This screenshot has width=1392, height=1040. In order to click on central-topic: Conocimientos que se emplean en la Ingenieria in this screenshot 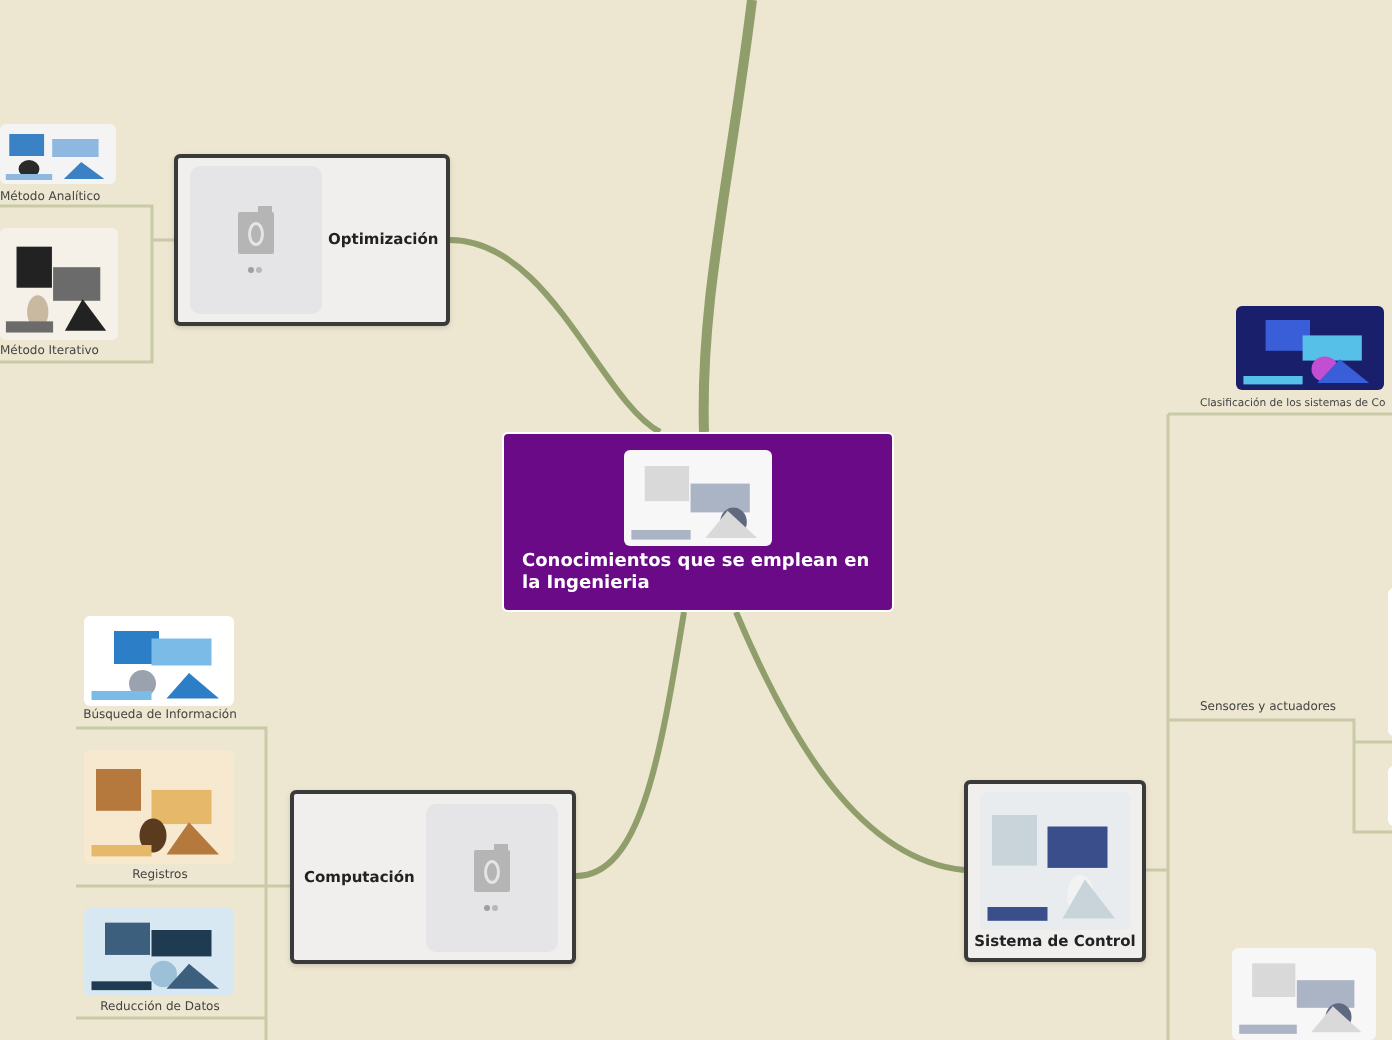, I will do `click(702, 574)`.